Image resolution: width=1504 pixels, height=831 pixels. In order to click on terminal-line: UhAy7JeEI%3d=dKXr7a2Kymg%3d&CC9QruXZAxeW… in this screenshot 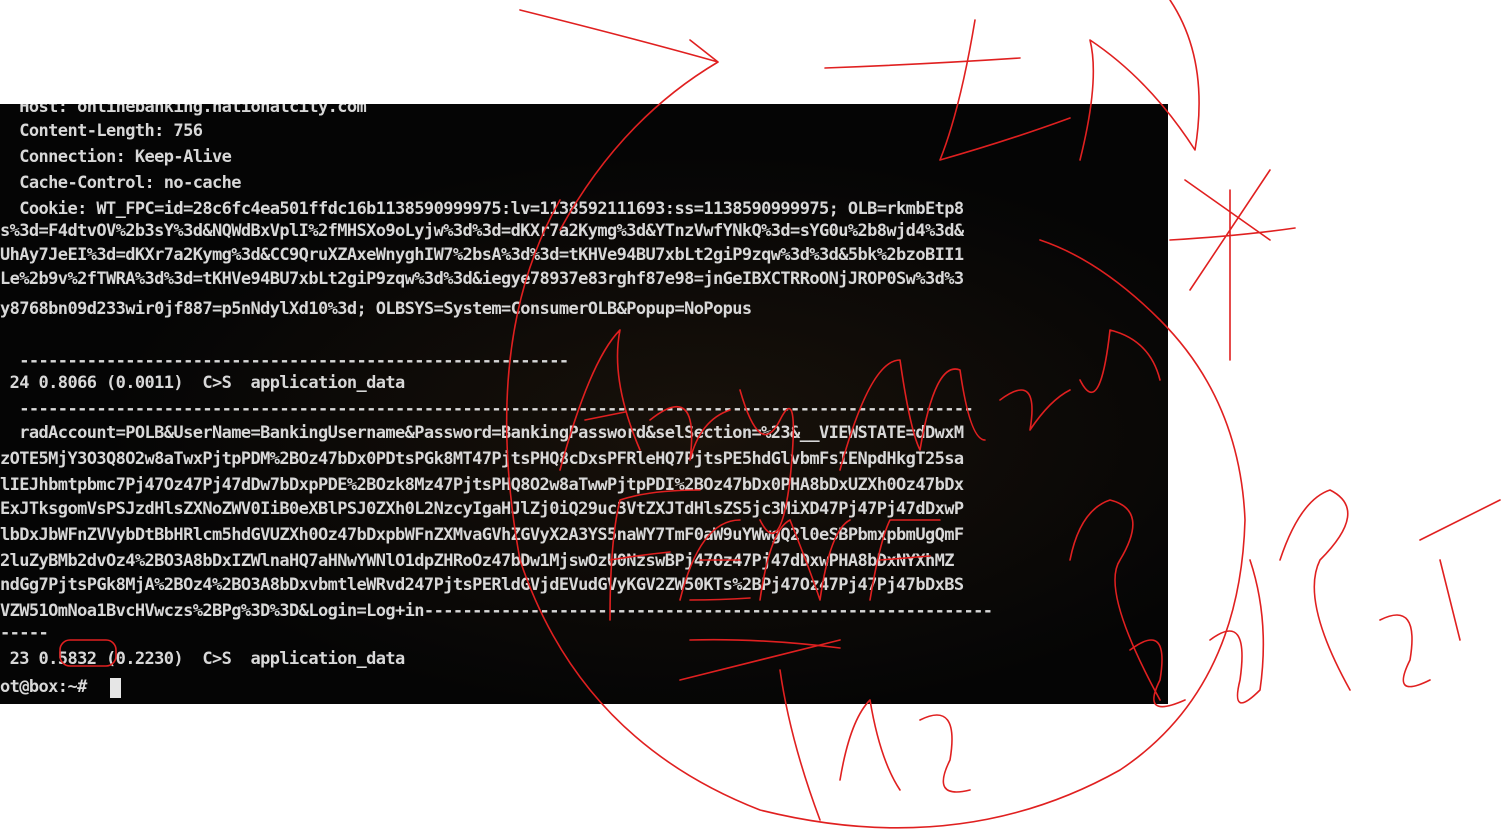, I will do `click(482, 255)`.